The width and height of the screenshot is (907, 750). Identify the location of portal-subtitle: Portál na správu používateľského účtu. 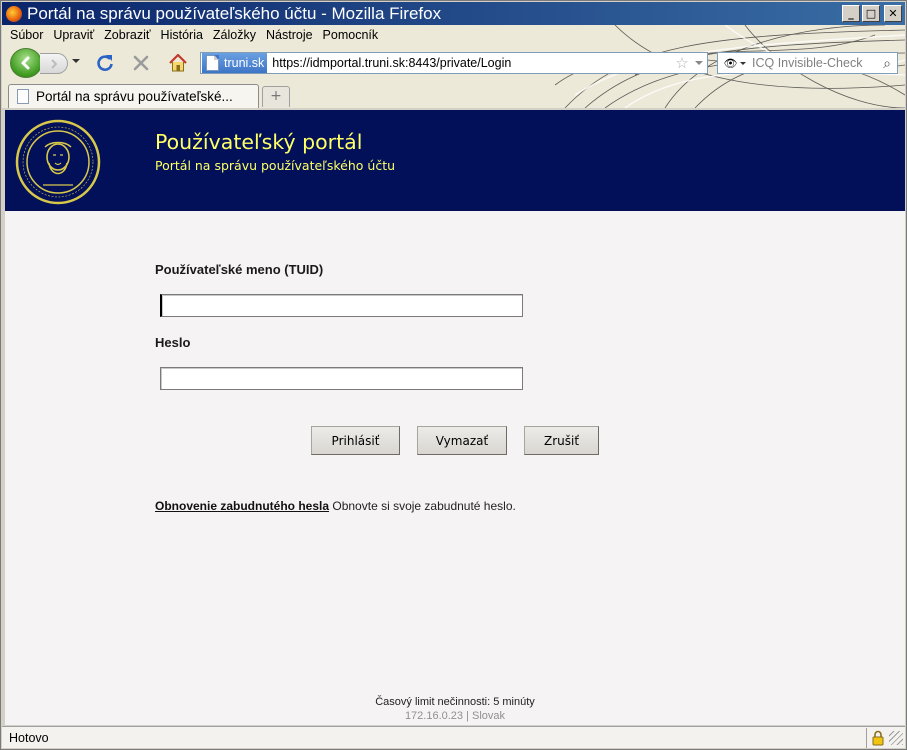
(275, 165).